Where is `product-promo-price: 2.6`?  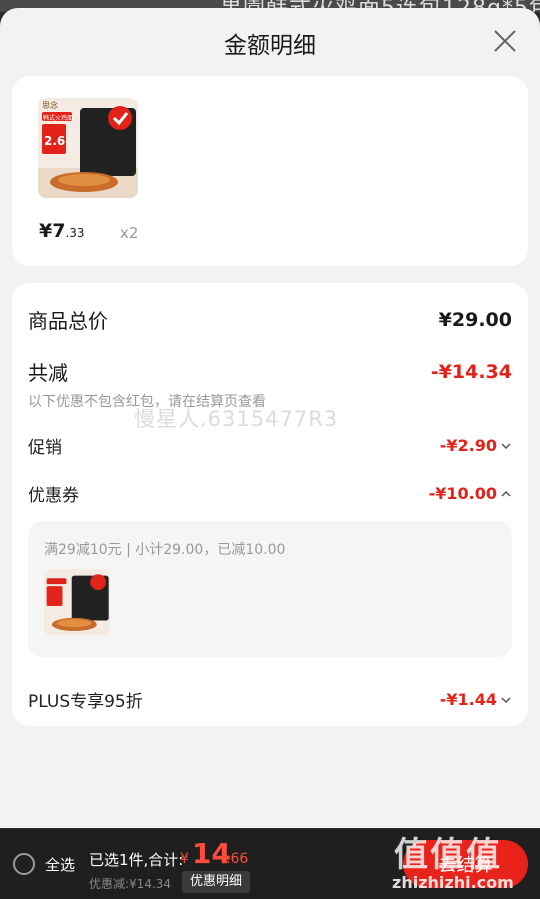 product-promo-price: 2.6 is located at coordinates (55, 141).